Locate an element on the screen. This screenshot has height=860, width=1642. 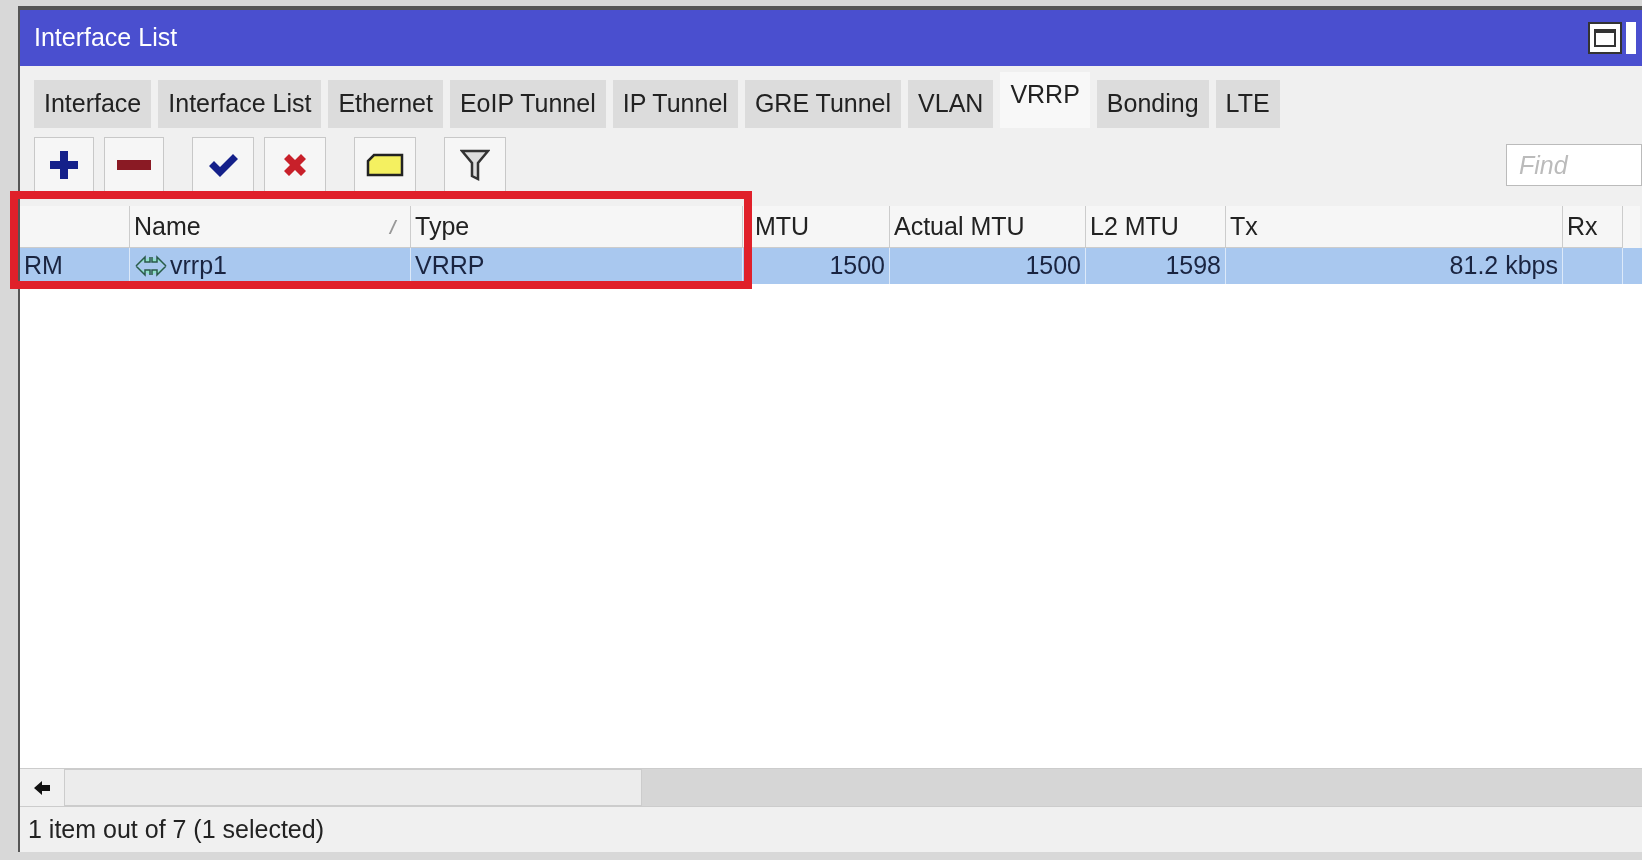
check-icon is located at coordinates (223, 165).